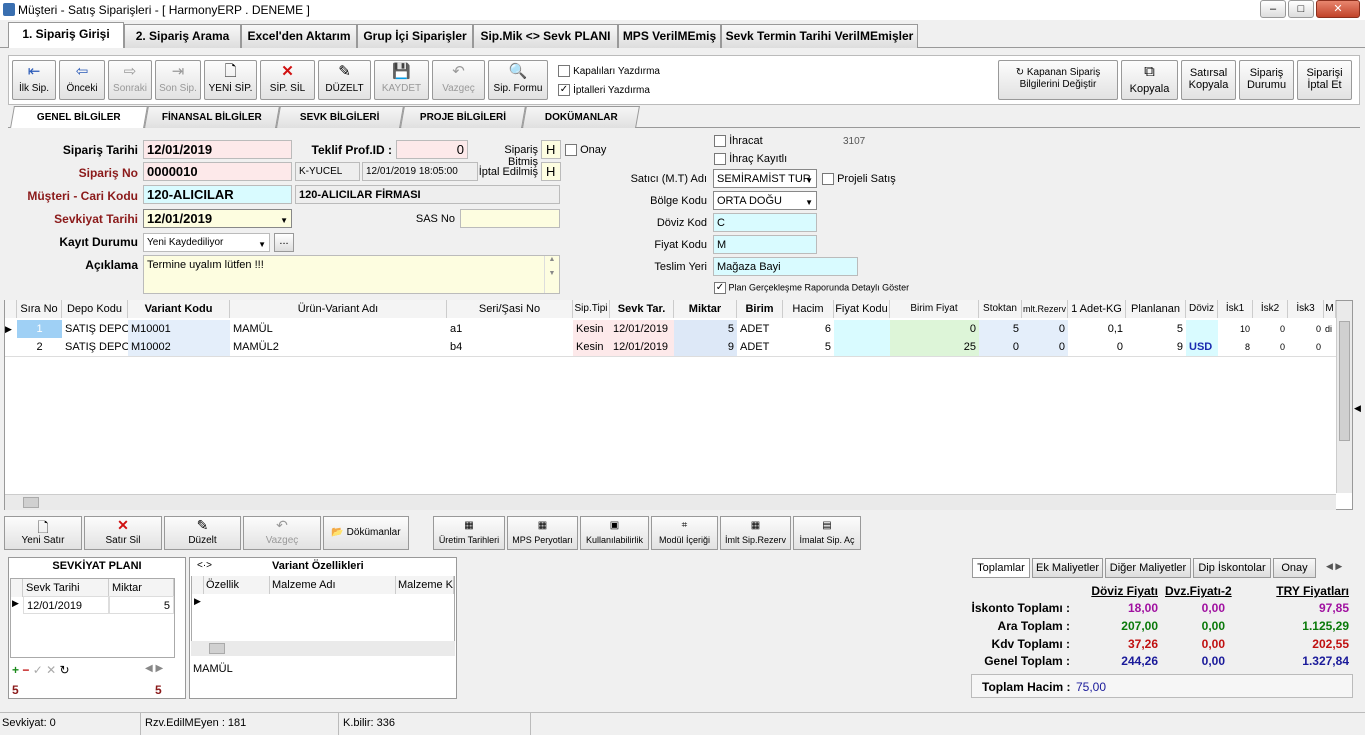 This screenshot has height=735, width=1365. Describe the element at coordinates (15, 670) in the screenshot. I see `add-icon: +` at that location.